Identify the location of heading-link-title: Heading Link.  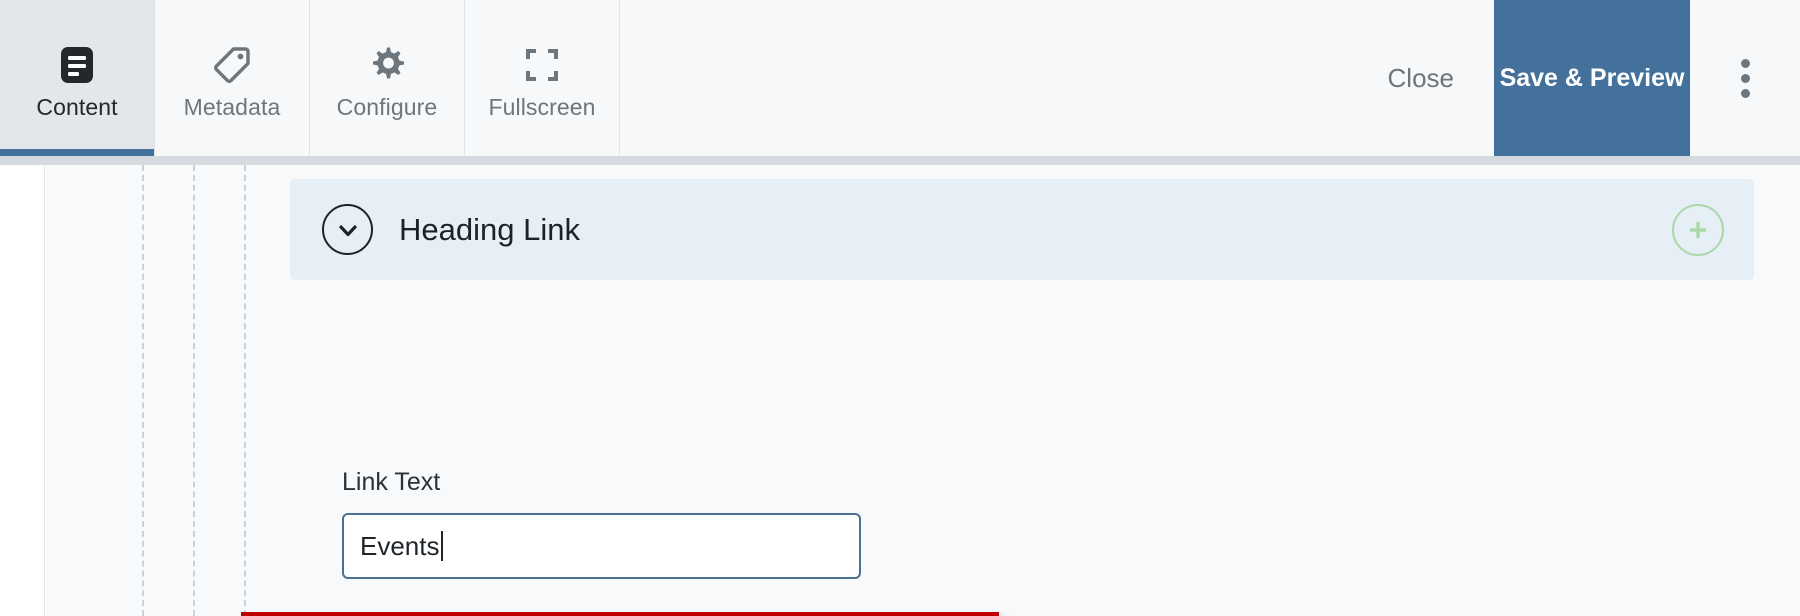
(489, 229).